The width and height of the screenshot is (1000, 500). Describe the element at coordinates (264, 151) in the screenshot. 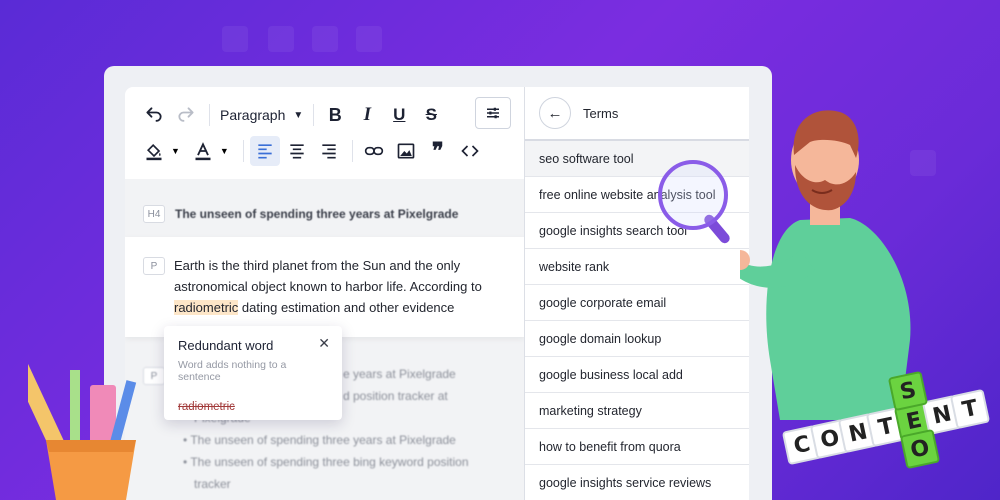

I see `align-left-icon` at that location.